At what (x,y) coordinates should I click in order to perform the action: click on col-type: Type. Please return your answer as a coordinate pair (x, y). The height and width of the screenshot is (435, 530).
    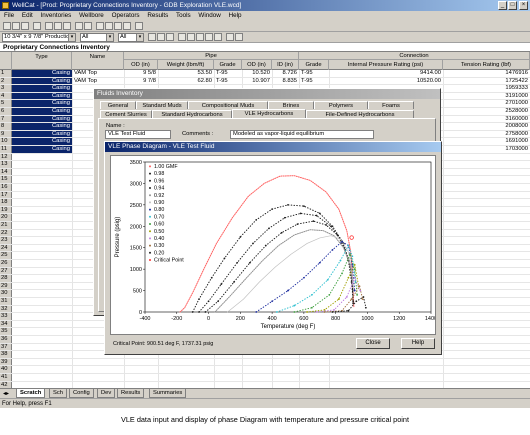
    Looking at the image, I should click on (42, 61).